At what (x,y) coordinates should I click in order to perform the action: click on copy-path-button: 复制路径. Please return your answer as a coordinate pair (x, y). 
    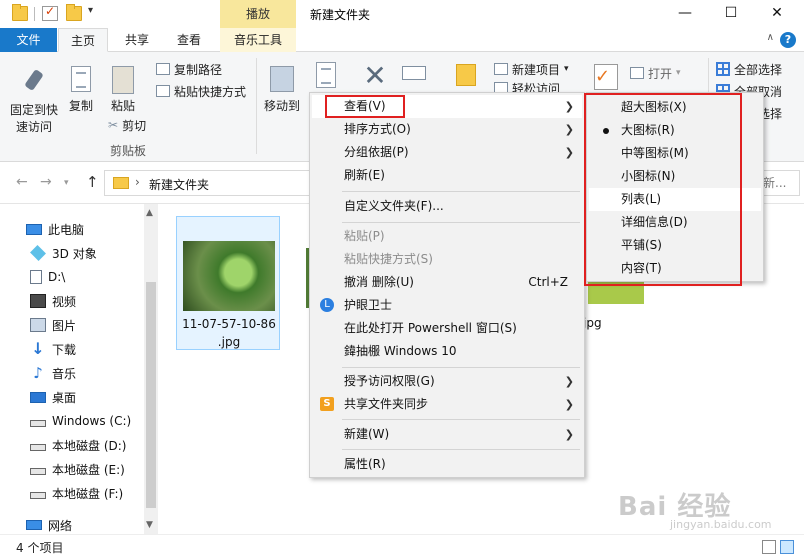
    Looking at the image, I should click on (189, 69).